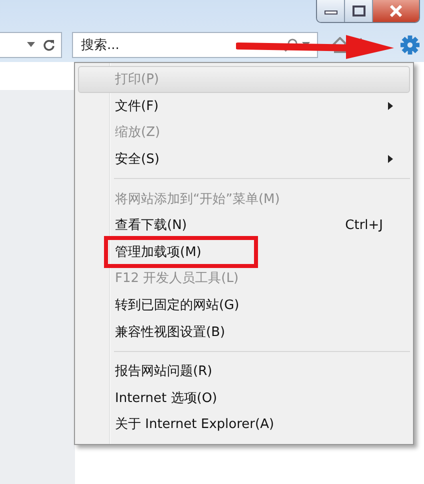  Describe the element at coordinates (331, 11) in the screenshot. I see `minimize-button` at that location.